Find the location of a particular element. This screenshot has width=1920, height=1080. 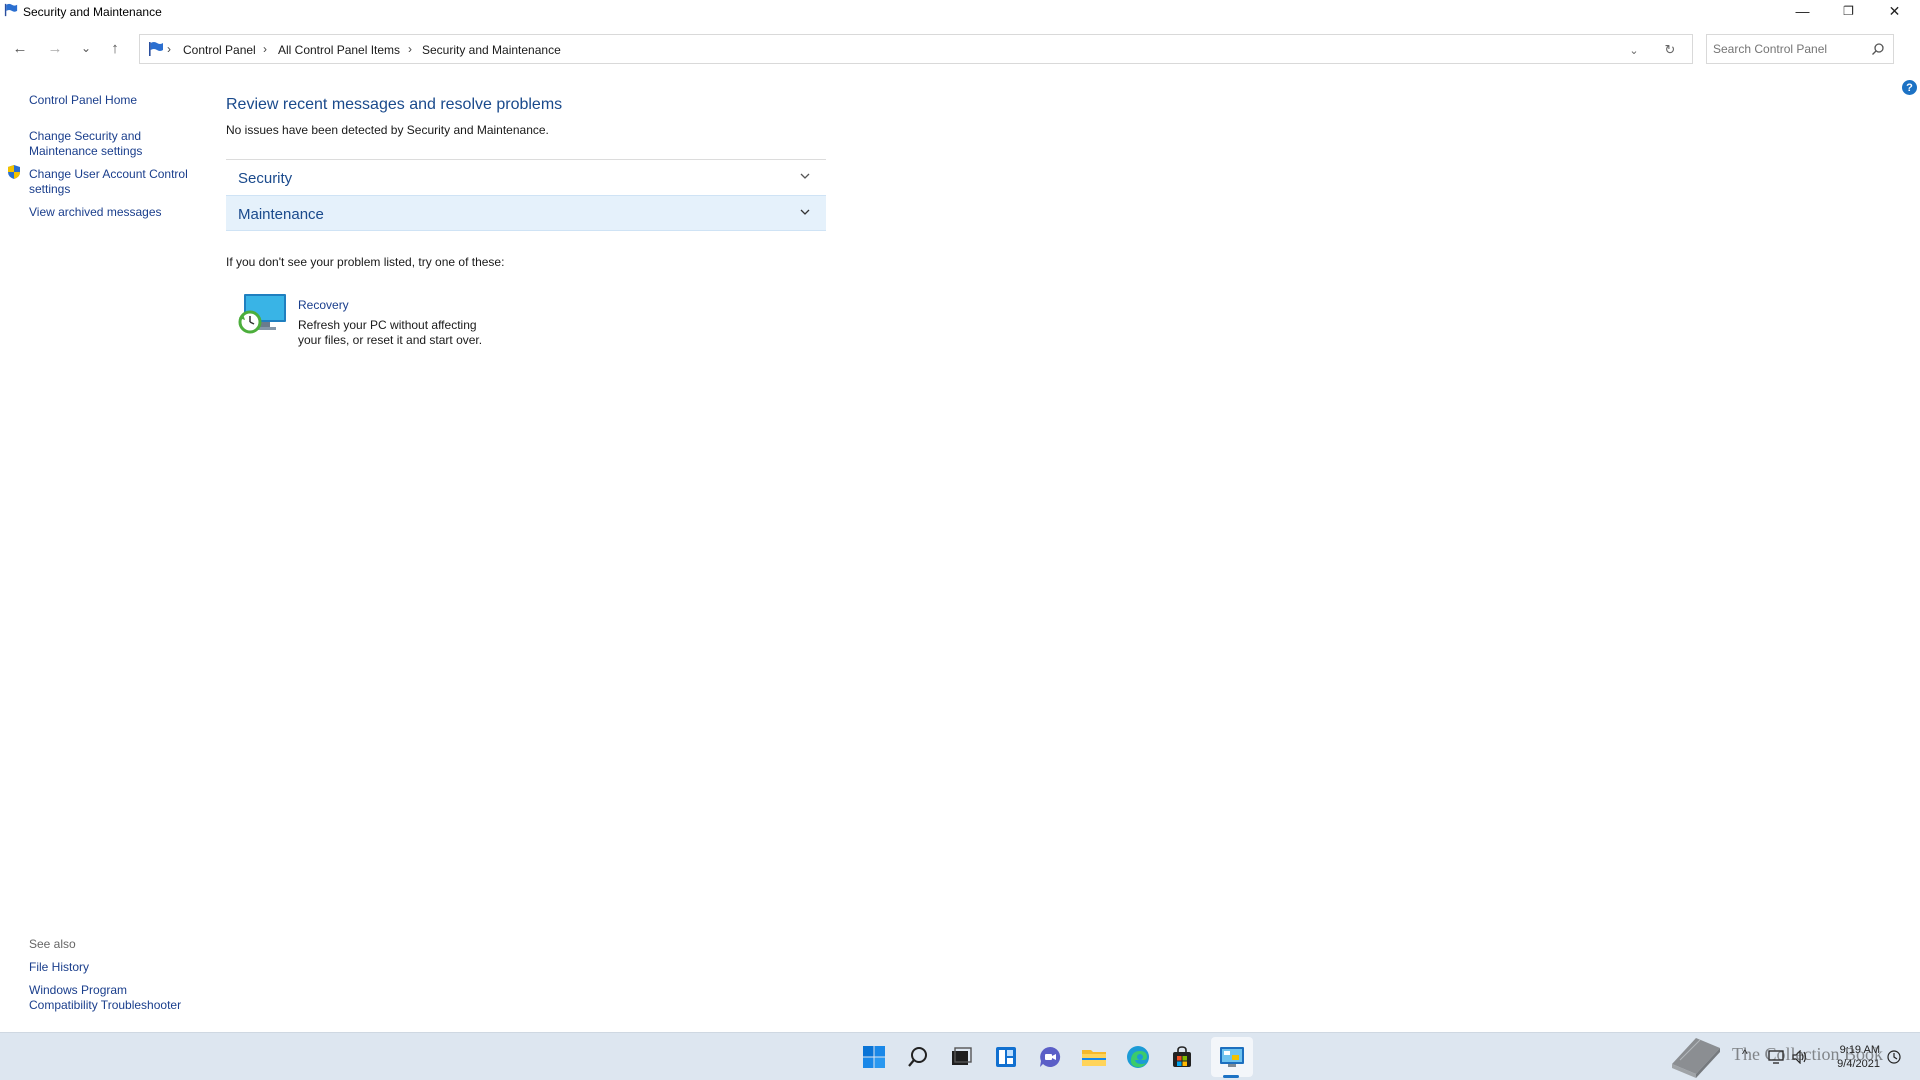

section-title: Maintenance is located at coordinates (281, 214).